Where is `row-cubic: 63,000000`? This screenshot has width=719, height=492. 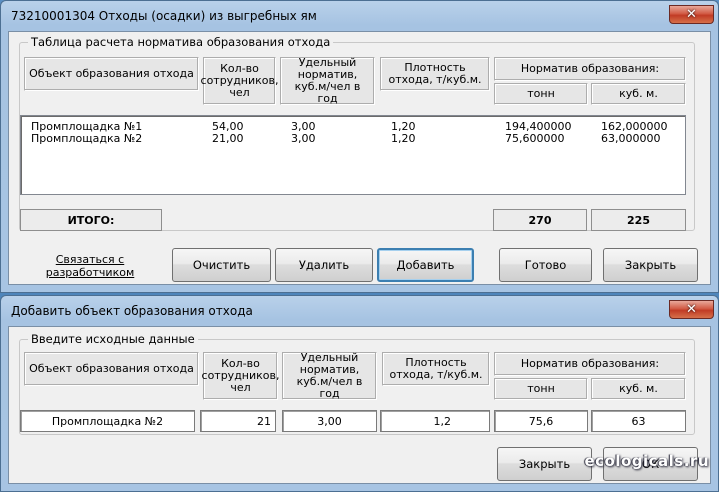 row-cubic: 63,000000 is located at coordinates (631, 138).